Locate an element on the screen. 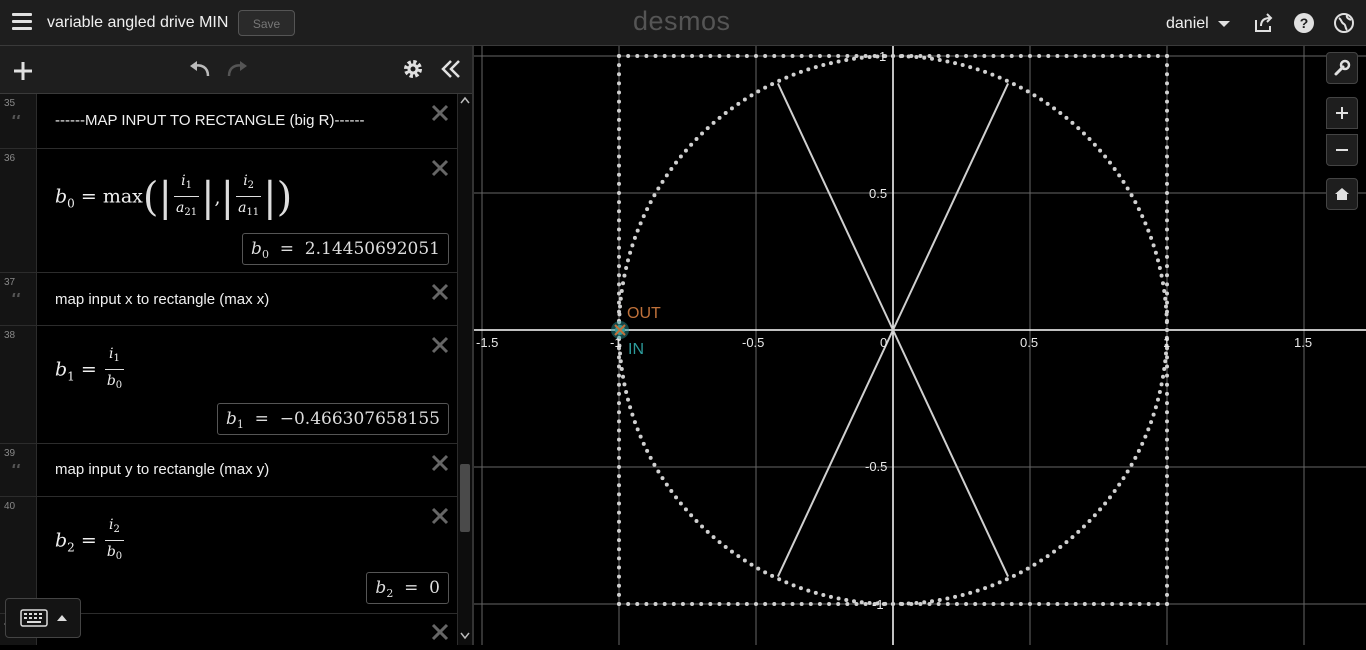 This screenshot has height=650, width=1366. note-text: map input x to rectangle (max x) is located at coordinates (162, 299).